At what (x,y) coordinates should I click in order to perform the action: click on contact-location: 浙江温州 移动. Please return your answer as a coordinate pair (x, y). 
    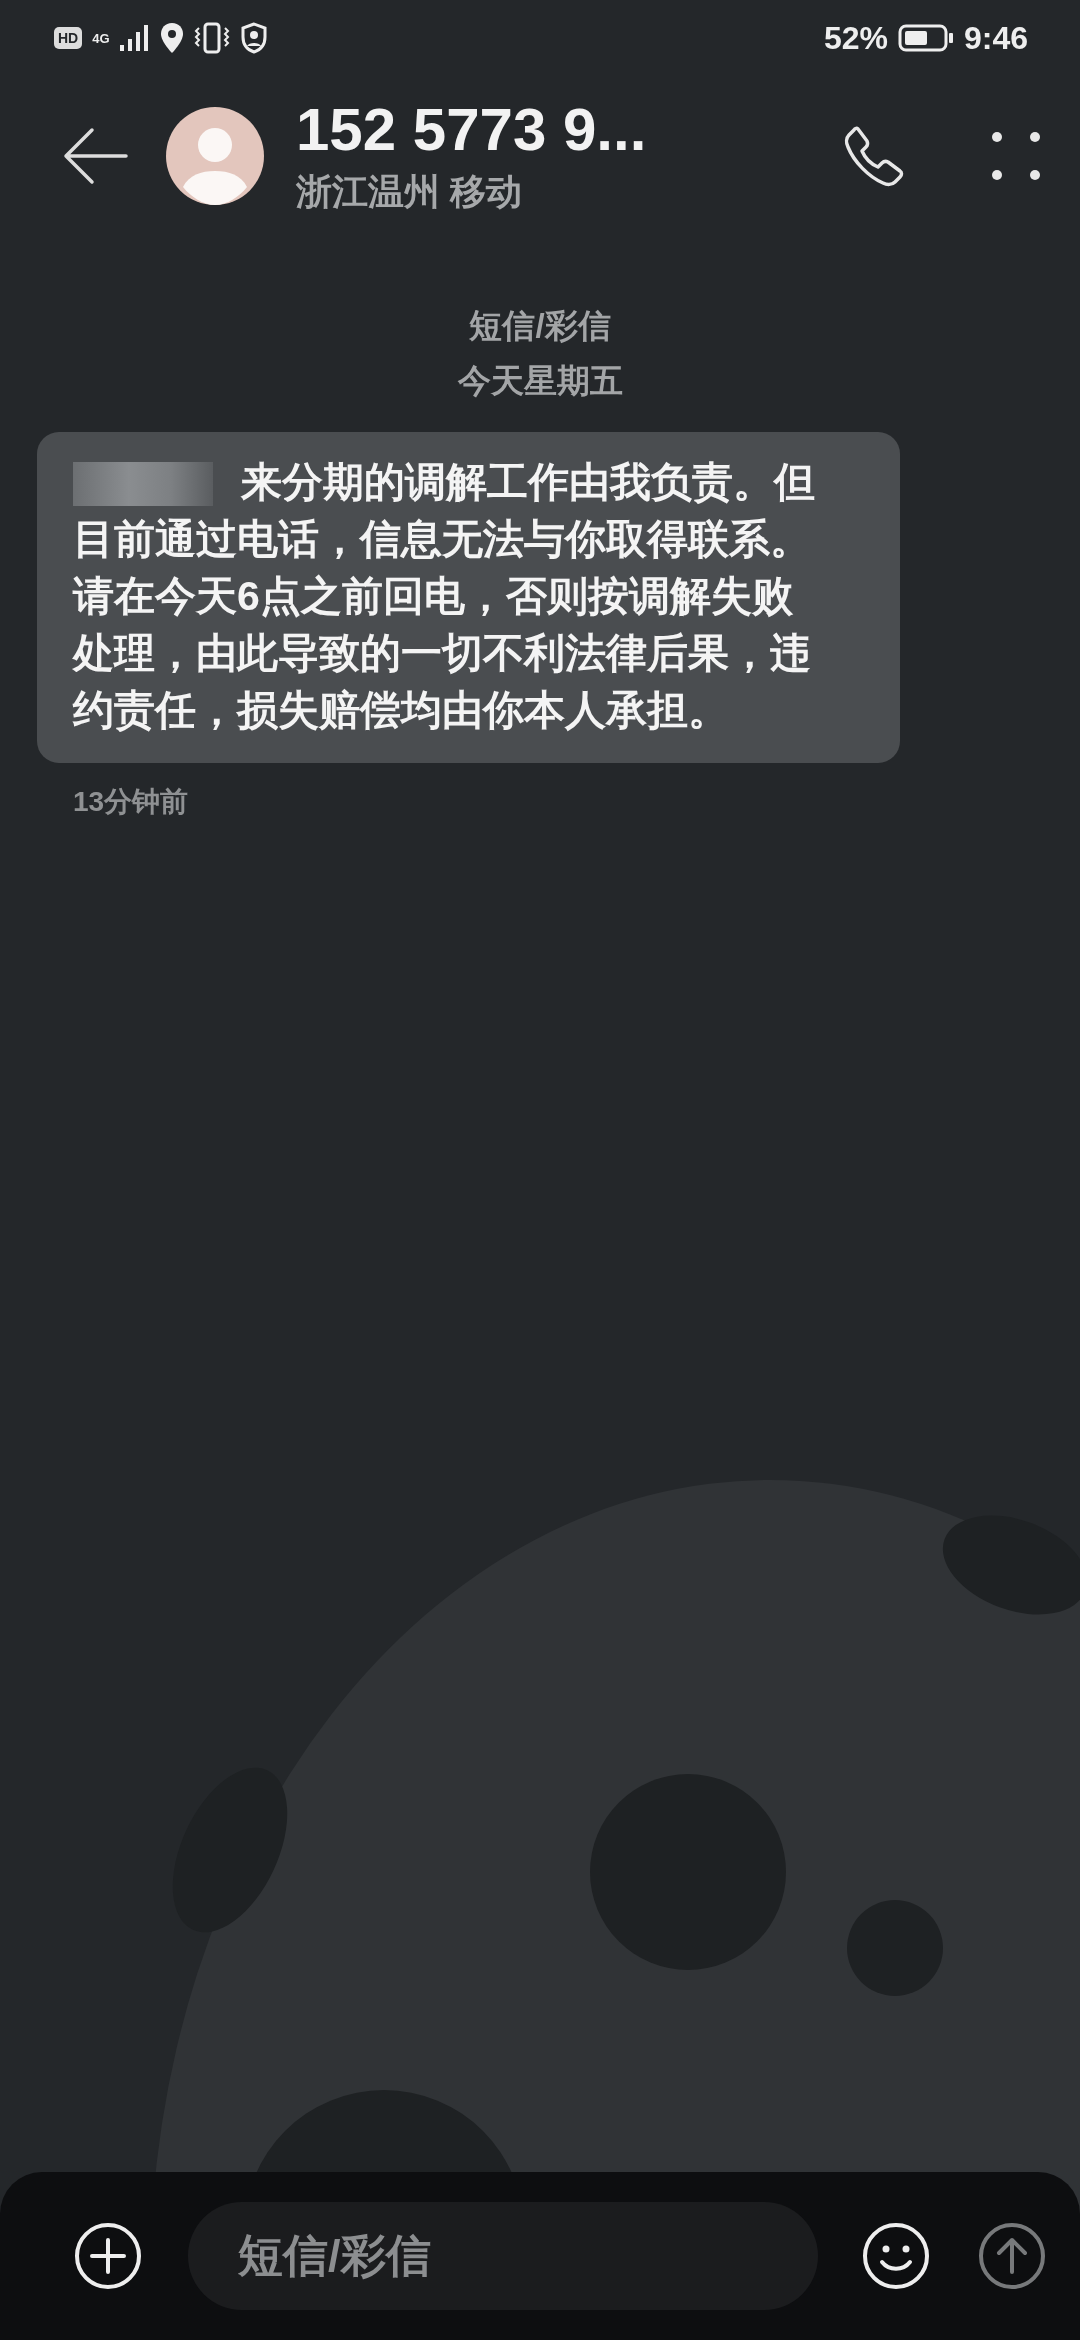
    Looking at the image, I should click on (409, 192).